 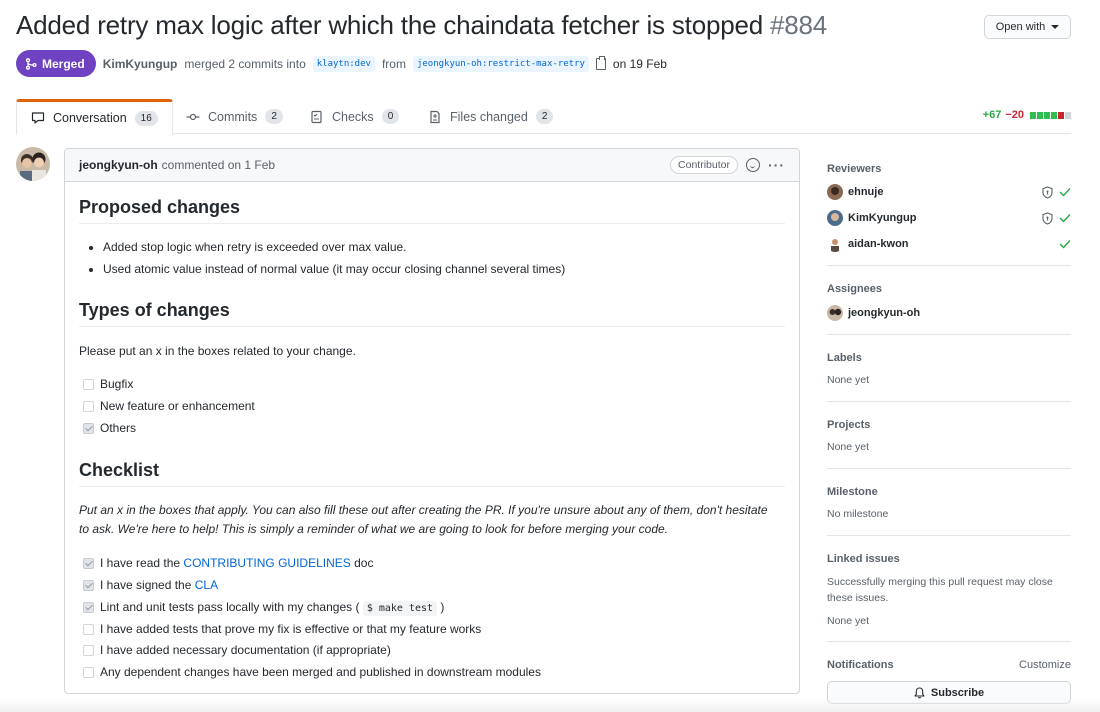 What do you see at coordinates (949, 492) in the screenshot?
I see `milestone-title: Milestone` at bounding box center [949, 492].